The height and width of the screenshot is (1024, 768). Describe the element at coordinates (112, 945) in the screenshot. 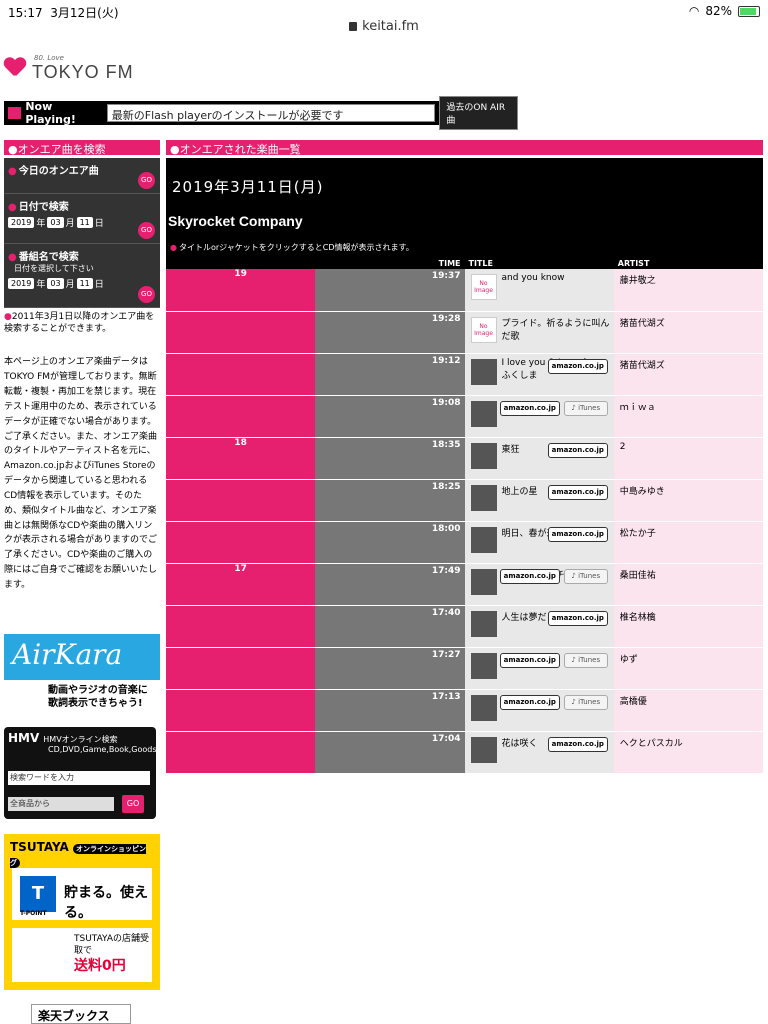

I see `tsutaya-store-text: TSUTAYAの店舗受取で` at that location.